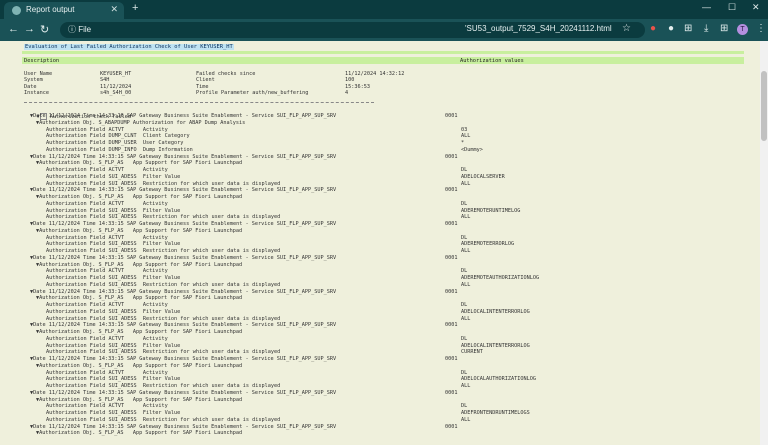 The image size is (768, 445). What do you see at coordinates (252, 92) in the screenshot?
I see `info-cell: Profile Parameter auth/new_buffering` at bounding box center [252, 92].